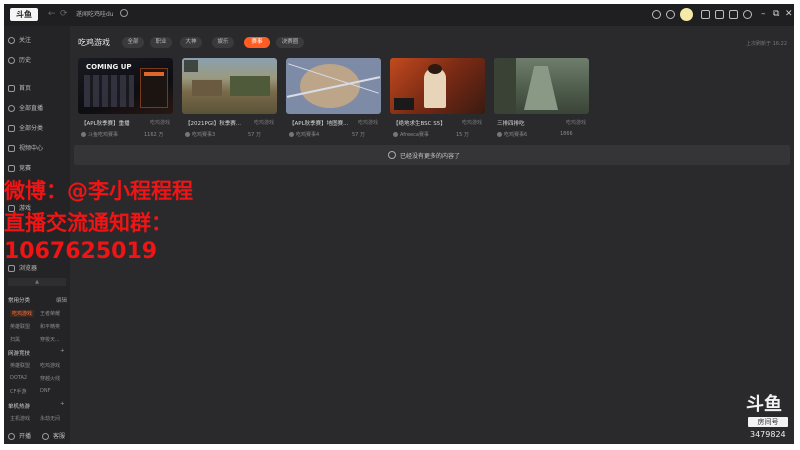 This screenshot has width=800, height=450. Describe the element at coordinates (18, 391) in the screenshot. I see `category-item: CF手游` at that location.